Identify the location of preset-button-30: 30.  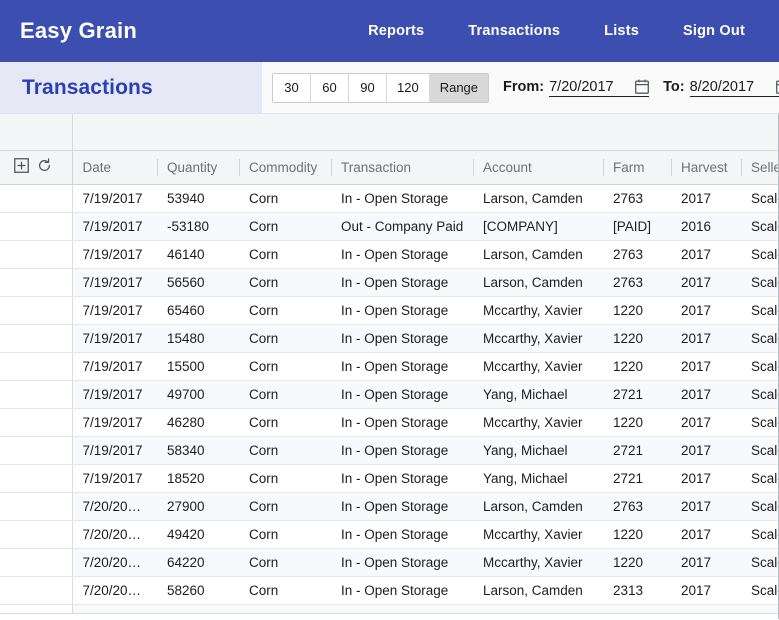
(292, 87).